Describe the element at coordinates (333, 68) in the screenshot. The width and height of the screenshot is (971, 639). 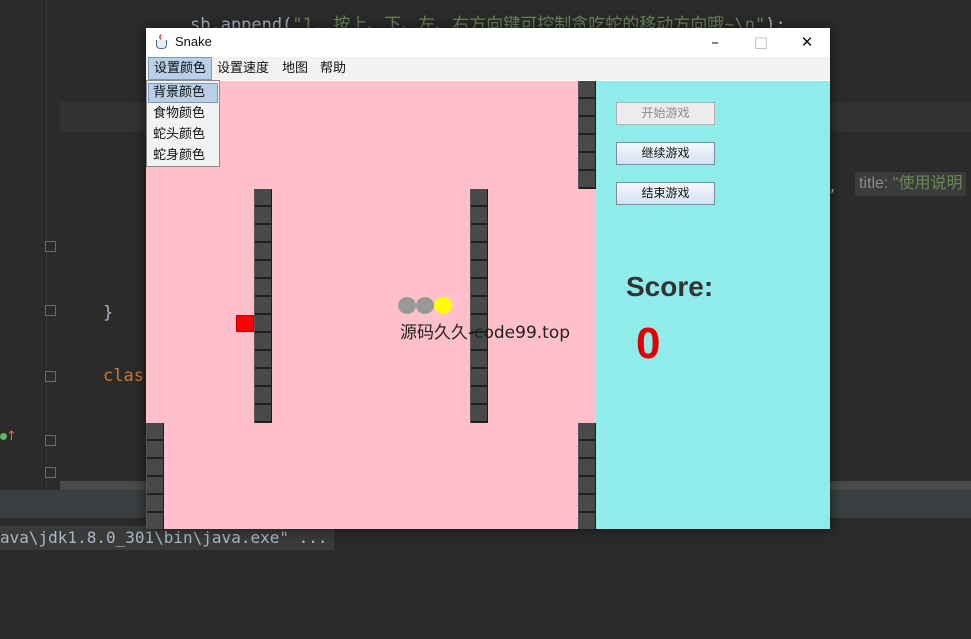
I see `menu-help: 帮助` at that location.